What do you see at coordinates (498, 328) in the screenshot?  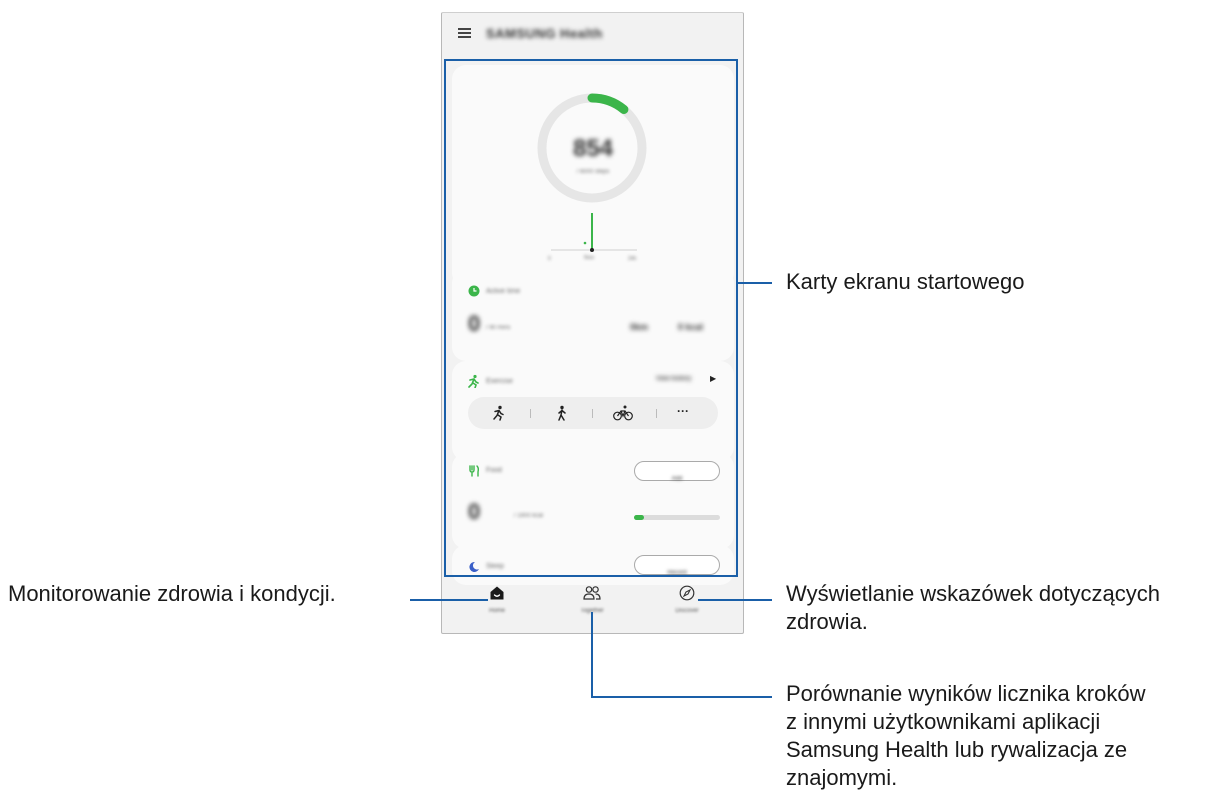 I see `active-time-unit: / 90 mins` at bounding box center [498, 328].